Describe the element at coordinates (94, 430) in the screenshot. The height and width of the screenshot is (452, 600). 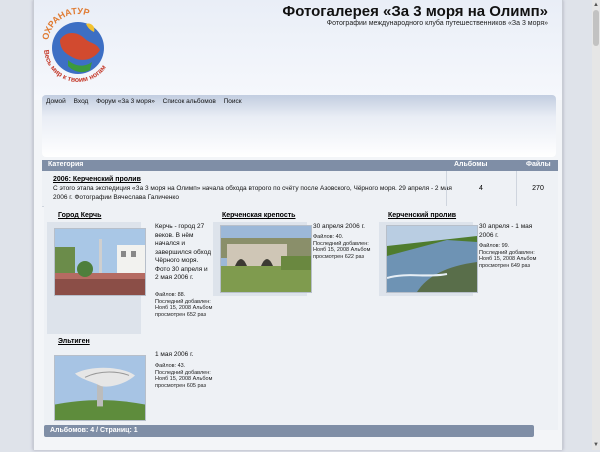
I see `albums-summary: Альбомов: 4 / Страниц: 1` at that location.